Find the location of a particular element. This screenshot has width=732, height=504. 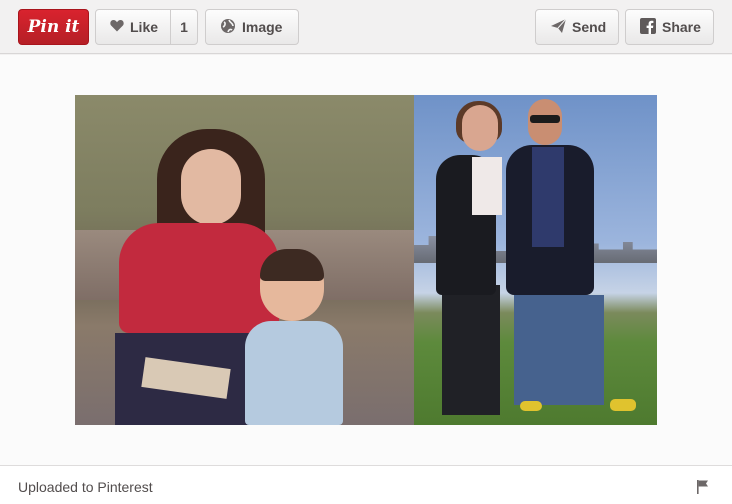

image-button: Image is located at coordinates (252, 27).